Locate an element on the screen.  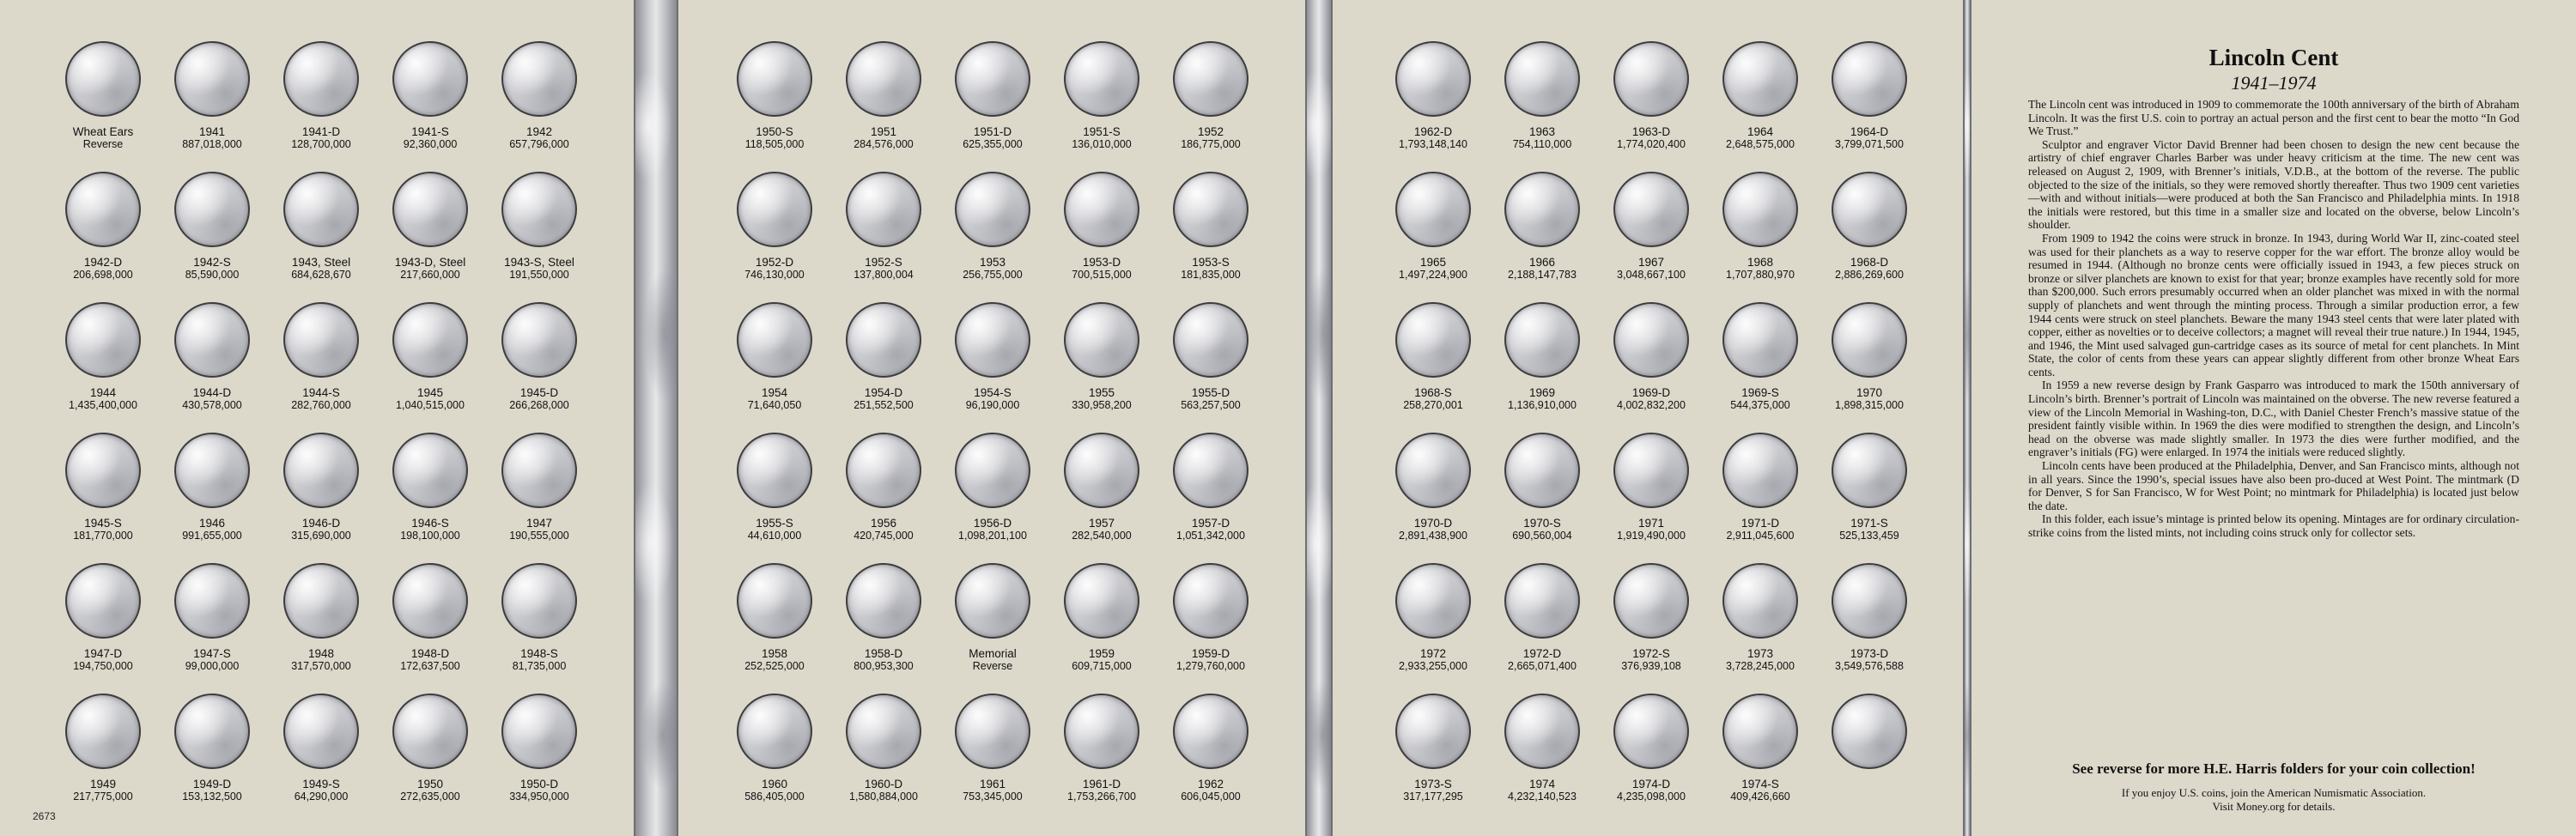
coin-slot: 1946-S 198,100,000 is located at coordinates (430, 487).